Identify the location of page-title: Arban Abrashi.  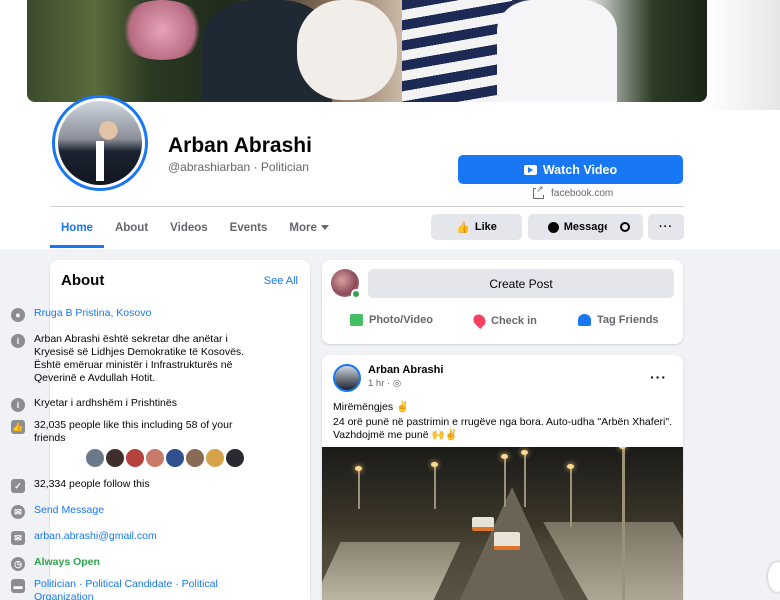
(240, 145).